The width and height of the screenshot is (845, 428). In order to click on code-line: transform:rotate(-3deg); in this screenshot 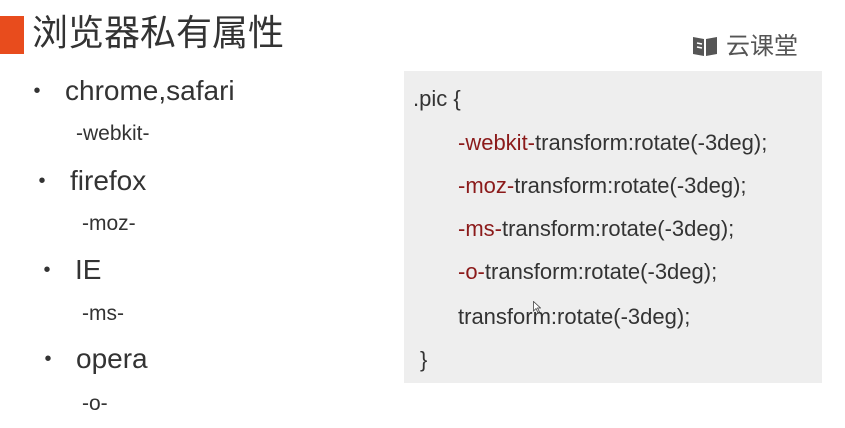, I will do `click(574, 317)`.